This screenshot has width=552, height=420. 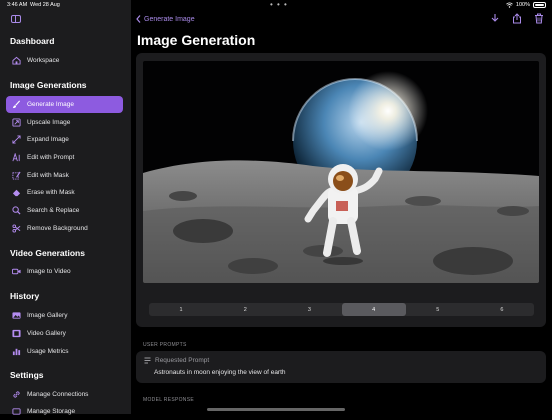 I want to click on sidebar-item-manage-connections: Manage Connections, so click(x=64, y=394).